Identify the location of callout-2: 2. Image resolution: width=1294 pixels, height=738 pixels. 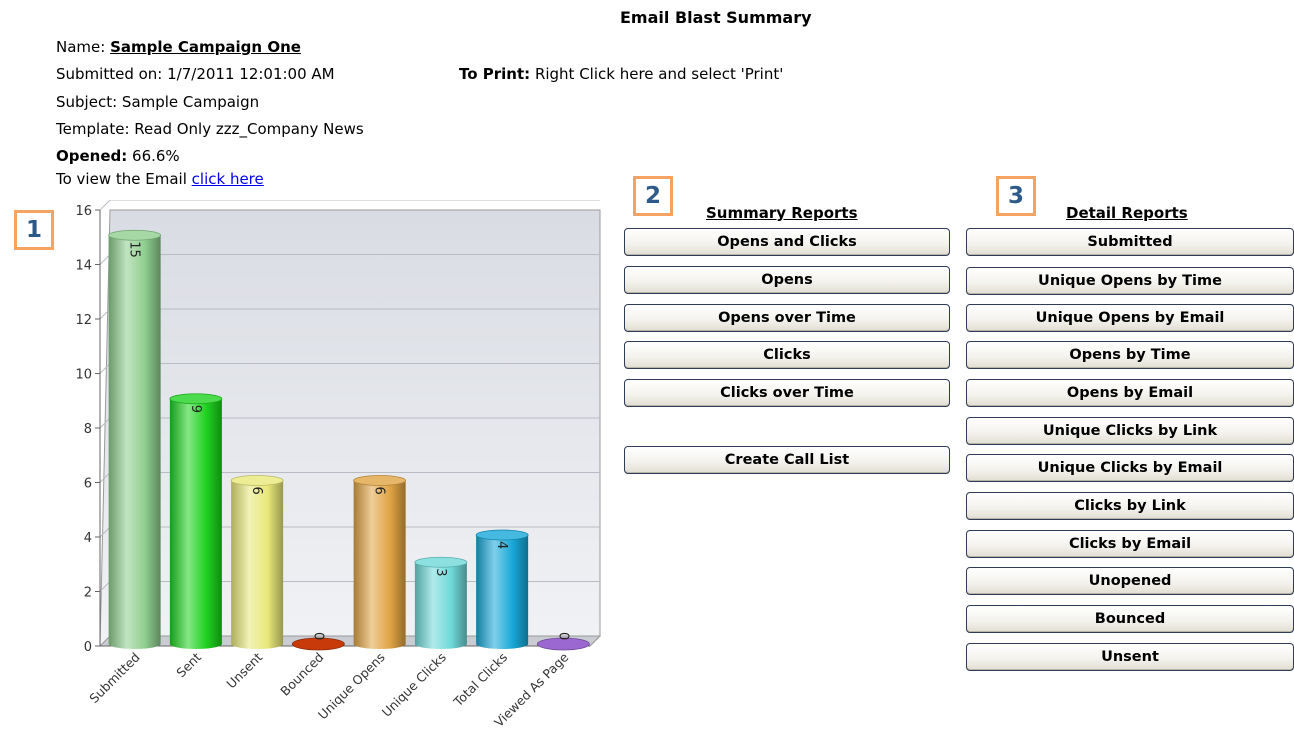
(653, 196).